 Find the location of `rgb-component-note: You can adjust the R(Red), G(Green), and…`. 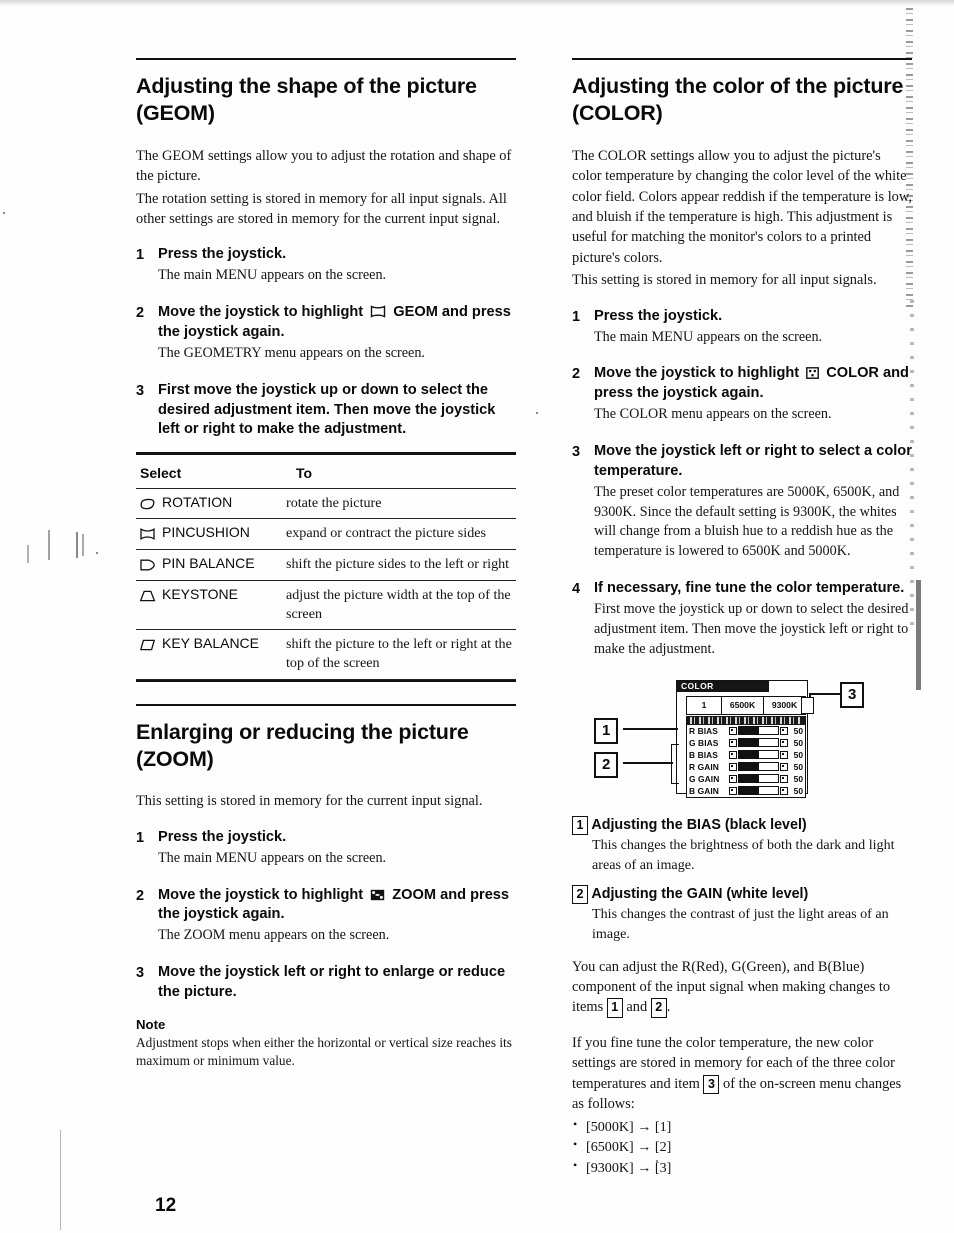

rgb-component-note: You can adjust the R(Red), G(Green), and… is located at coordinates (742, 987).